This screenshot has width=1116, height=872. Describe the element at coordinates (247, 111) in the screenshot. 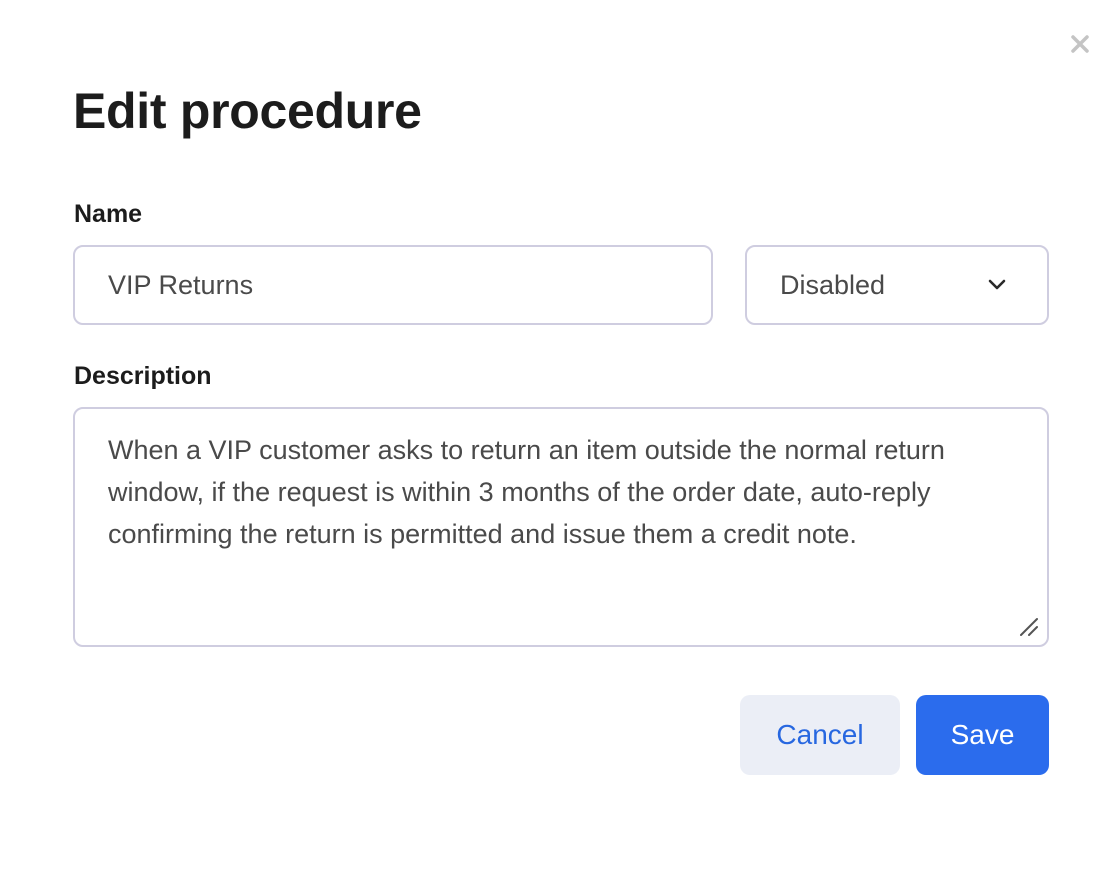

I see `dialog-title: Edit procedure` at that location.